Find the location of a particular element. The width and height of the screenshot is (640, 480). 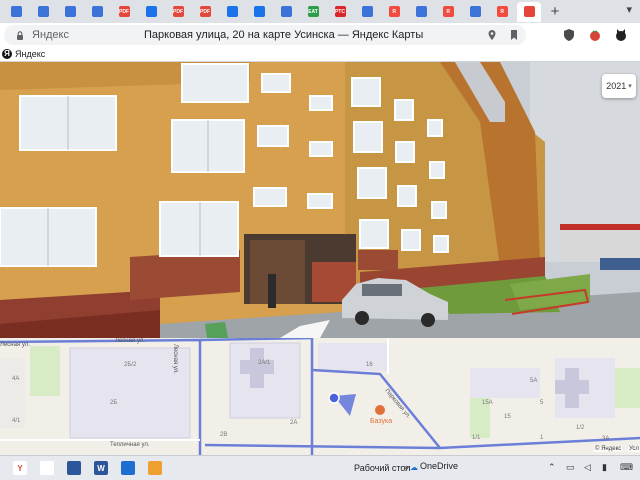

desktop-toolbar-label: Рабочий стол is located at coordinates (382, 468).